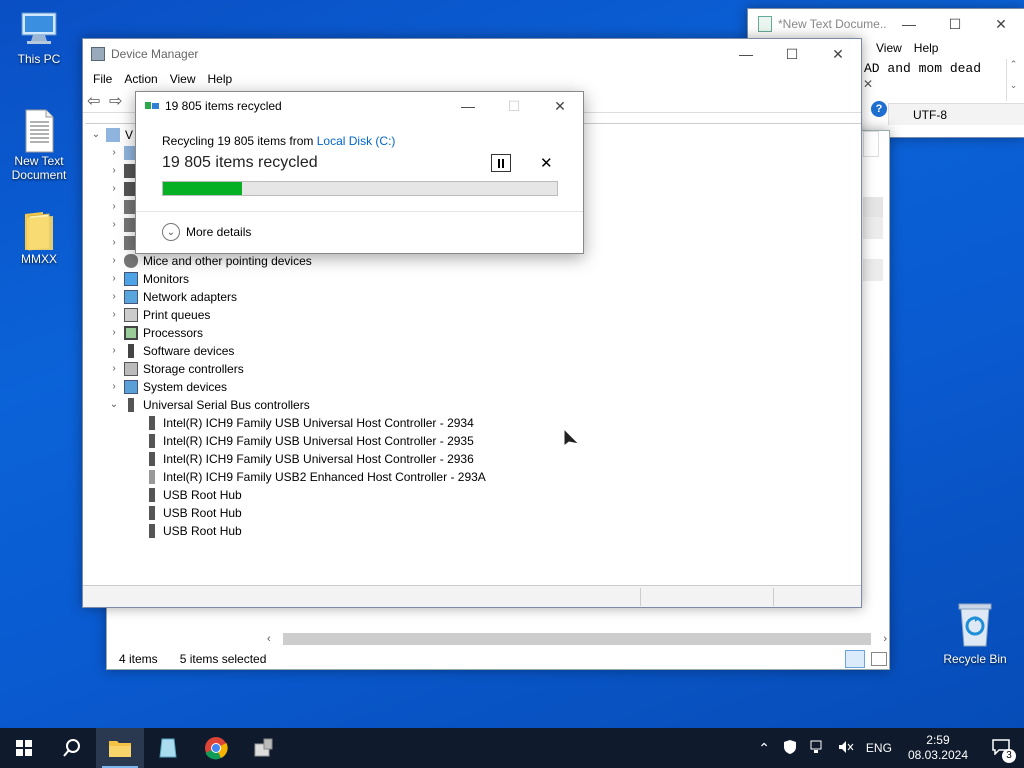 This screenshot has width=1024, height=768. Describe the element at coordinates (922, 68) in the screenshot. I see `notepad-text: AD and mom dead` at that location.